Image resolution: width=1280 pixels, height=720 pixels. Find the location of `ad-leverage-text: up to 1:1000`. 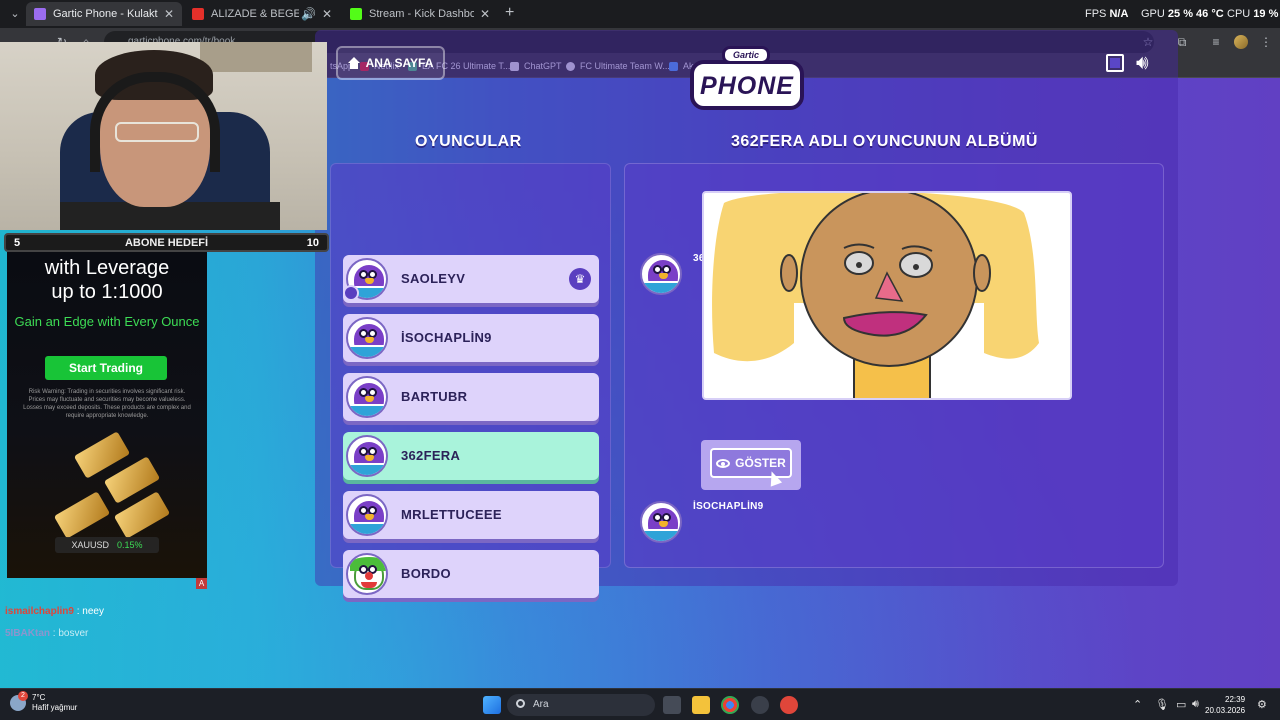

ad-leverage-text: up to 1:1000 is located at coordinates (107, 292).